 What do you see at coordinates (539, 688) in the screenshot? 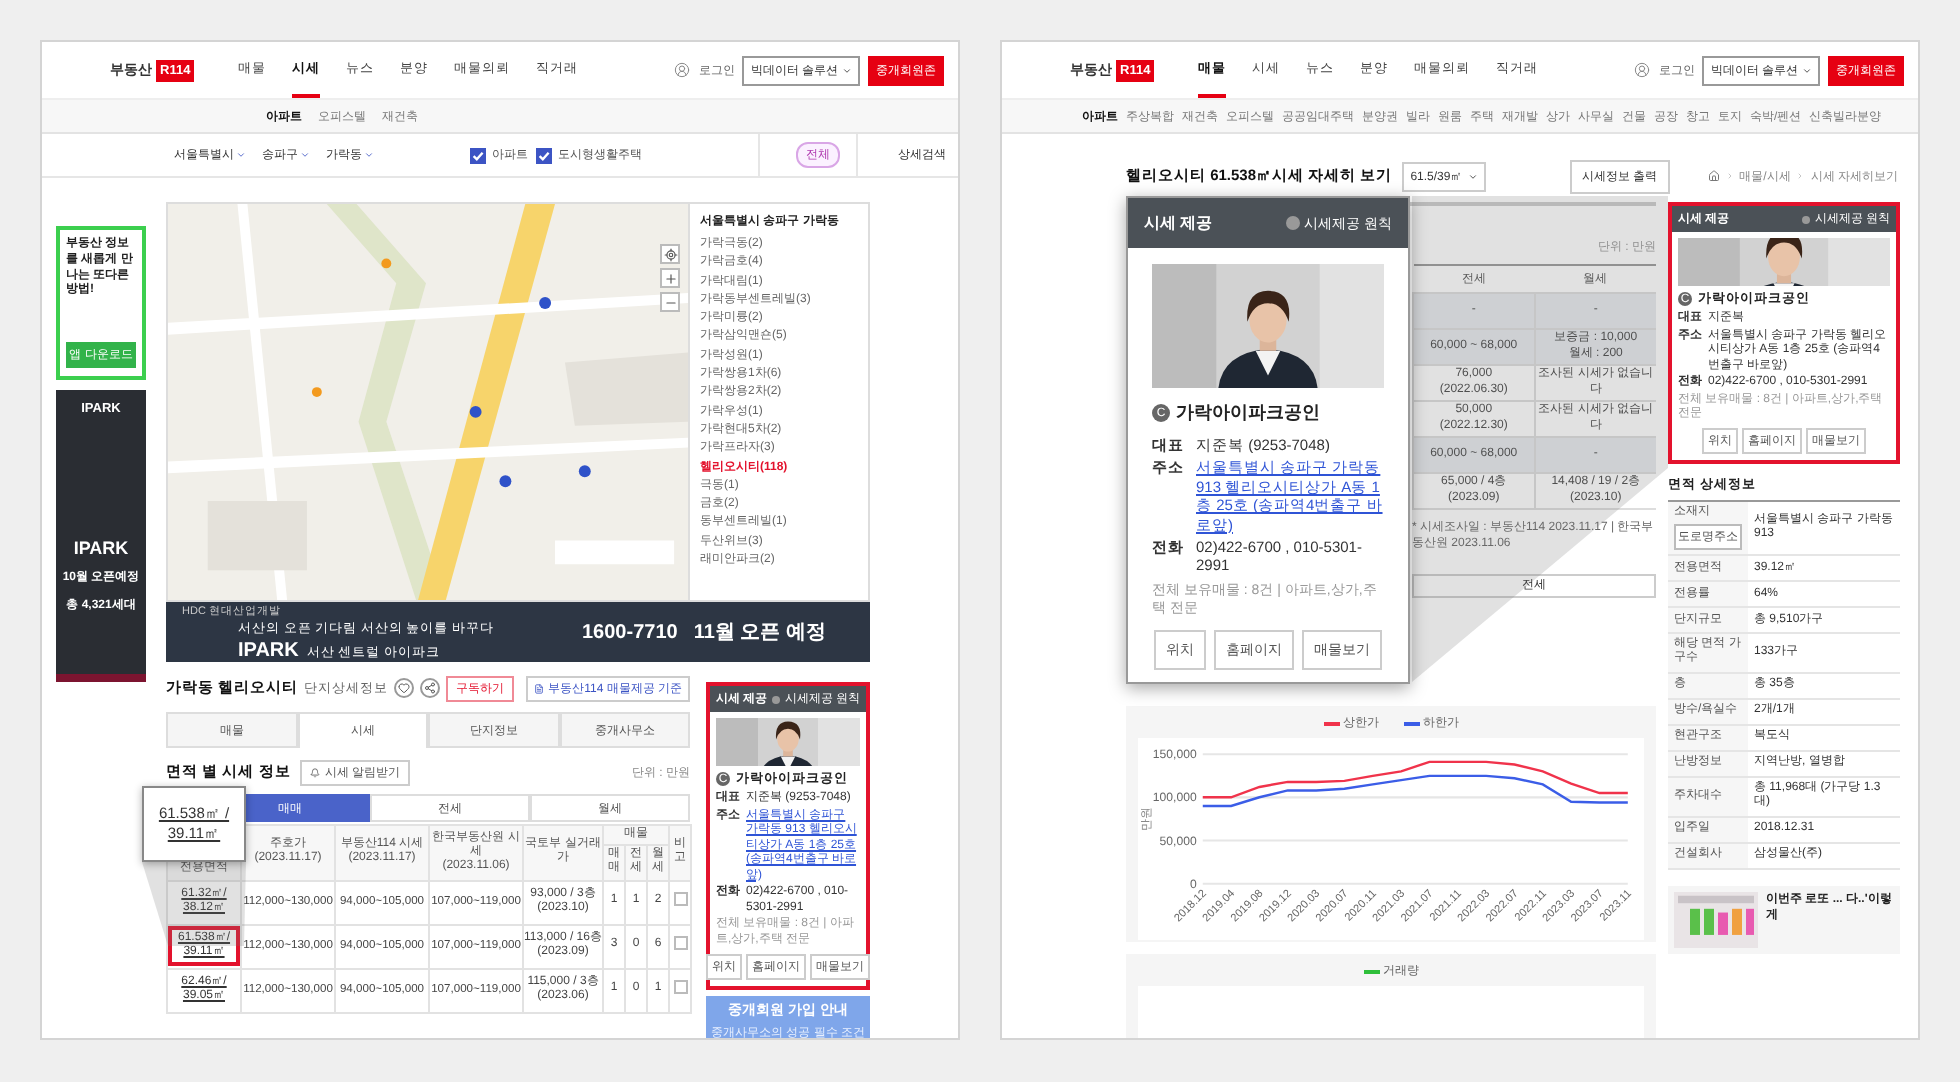
I see `document-icon` at bounding box center [539, 688].